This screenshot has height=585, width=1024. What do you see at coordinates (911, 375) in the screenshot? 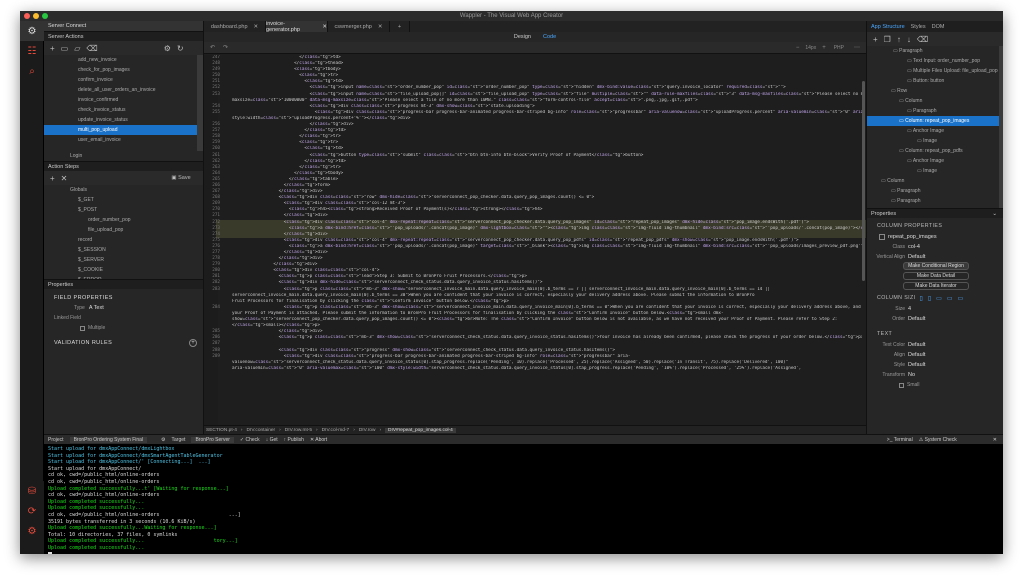
I see `transform-value: No` at bounding box center [911, 375].